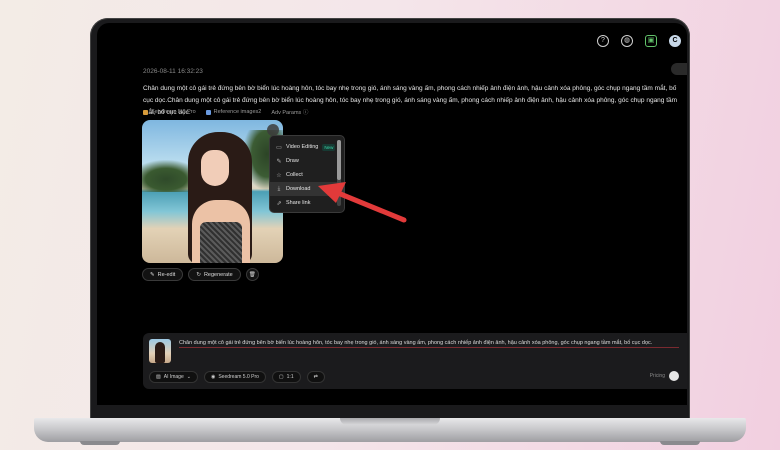 The width and height of the screenshot is (780, 450). I want to click on composer-toolbar: ▨ AI Image ⌄ ◉ Seedream 5.0 Pro ▢ 1:1 ⇄, so click(237, 377).